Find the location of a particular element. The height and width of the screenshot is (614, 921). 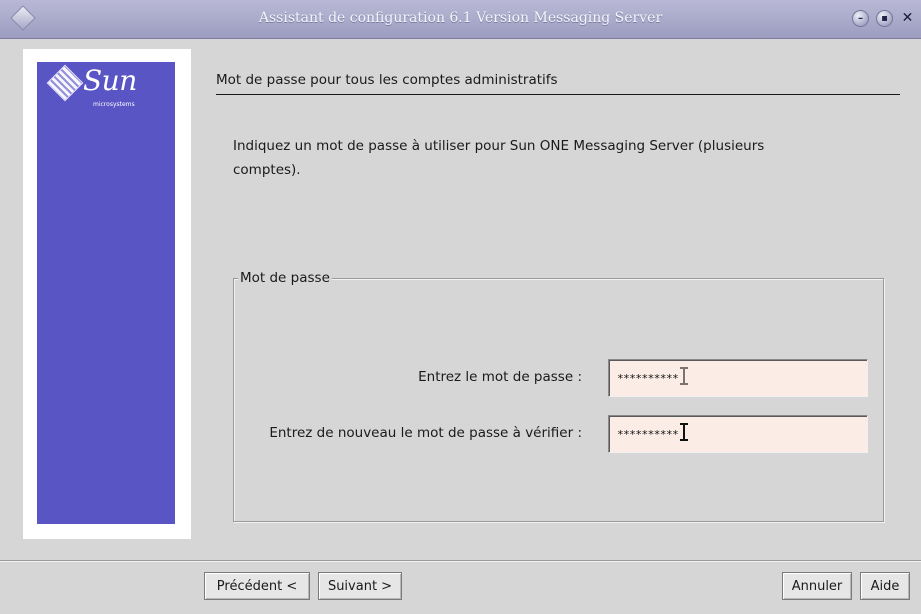

next-button: Suivant > is located at coordinates (360, 586).